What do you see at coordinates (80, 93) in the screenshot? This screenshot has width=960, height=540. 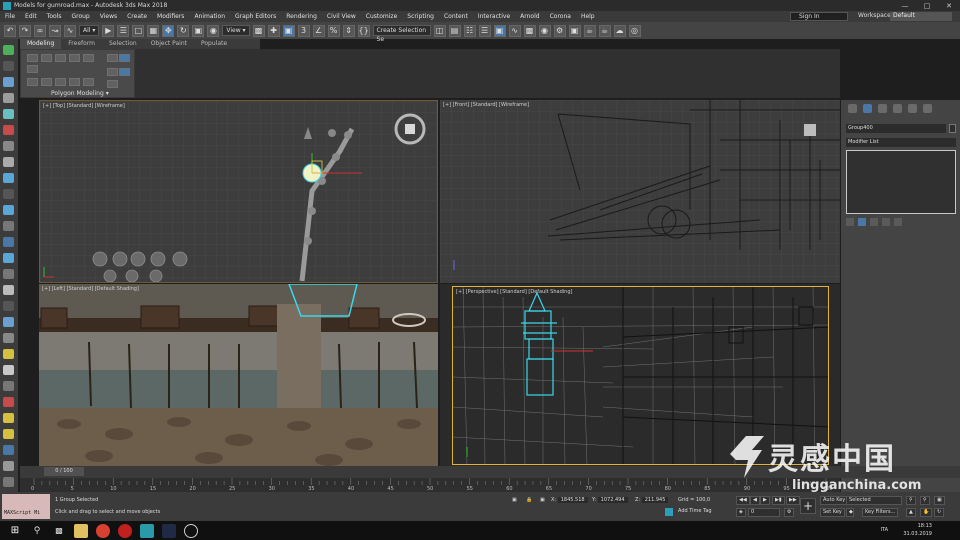 I see `polygon-modeling-dropdown: Polygon Modeling ▾` at bounding box center [80, 93].